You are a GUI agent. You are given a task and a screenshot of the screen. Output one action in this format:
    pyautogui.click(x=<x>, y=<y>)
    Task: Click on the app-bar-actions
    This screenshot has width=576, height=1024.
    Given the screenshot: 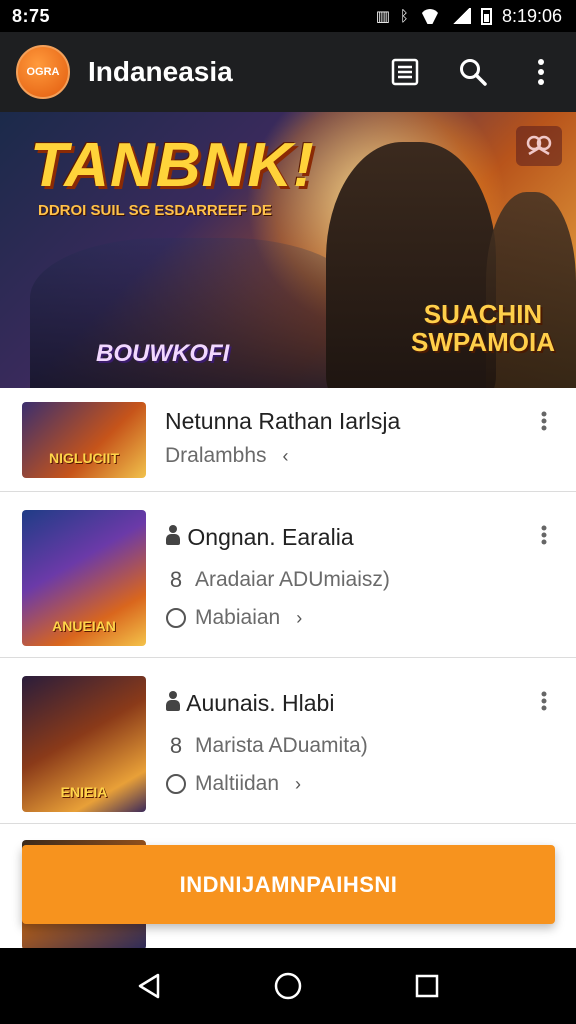 What is the action you would take?
    pyautogui.click(x=473, y=72)
    